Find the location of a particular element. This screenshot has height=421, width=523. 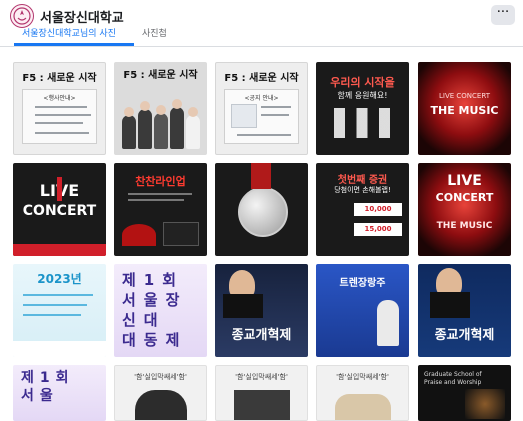

photo-title: 제1회 서울장신대 대동제 is located at coordinates (155, 310).